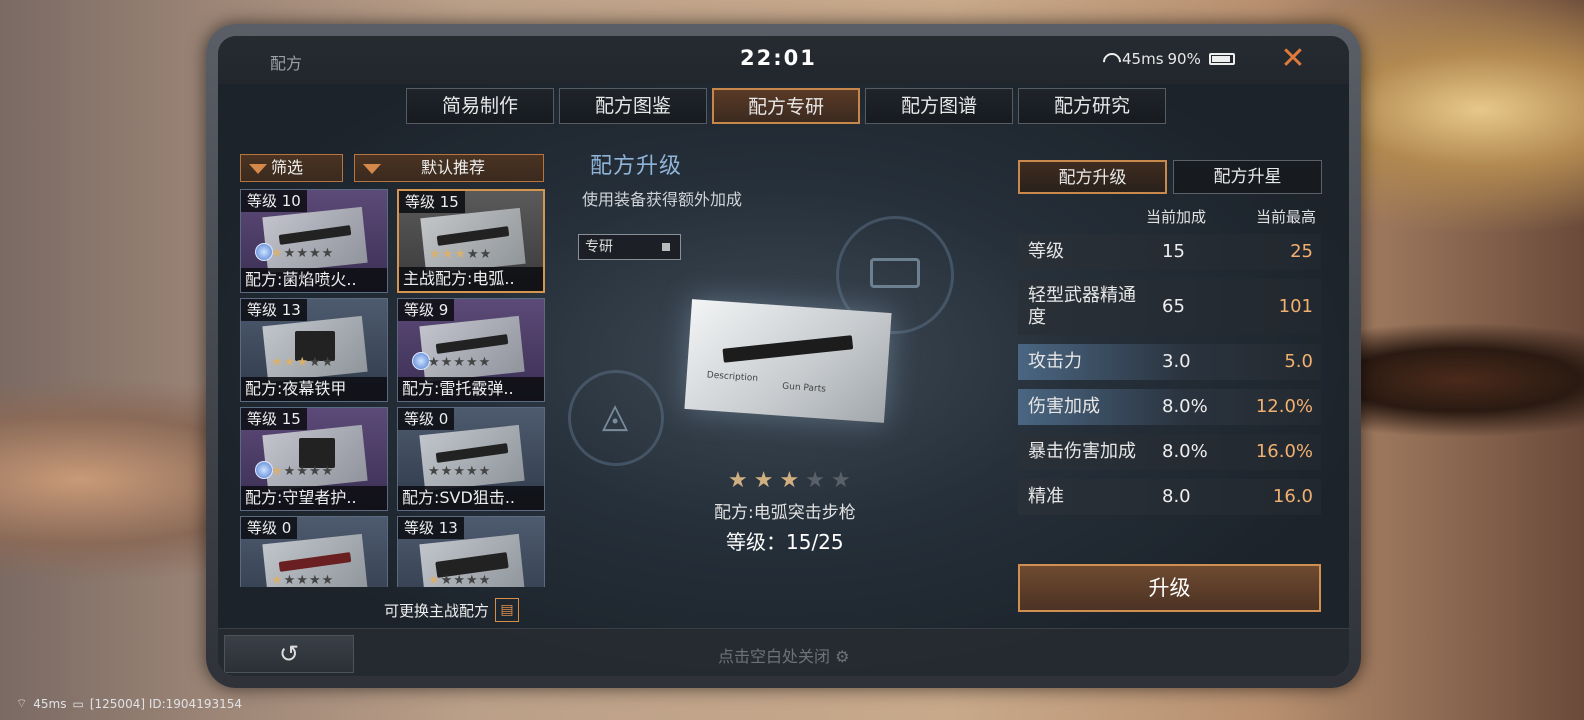 Image resolution: width=1584 pixels, height=720 pixels. Describe the element at coordinates (633, 106) in the screenshot. I see `tab-recipe-codex: 配方图鉴` at that location.